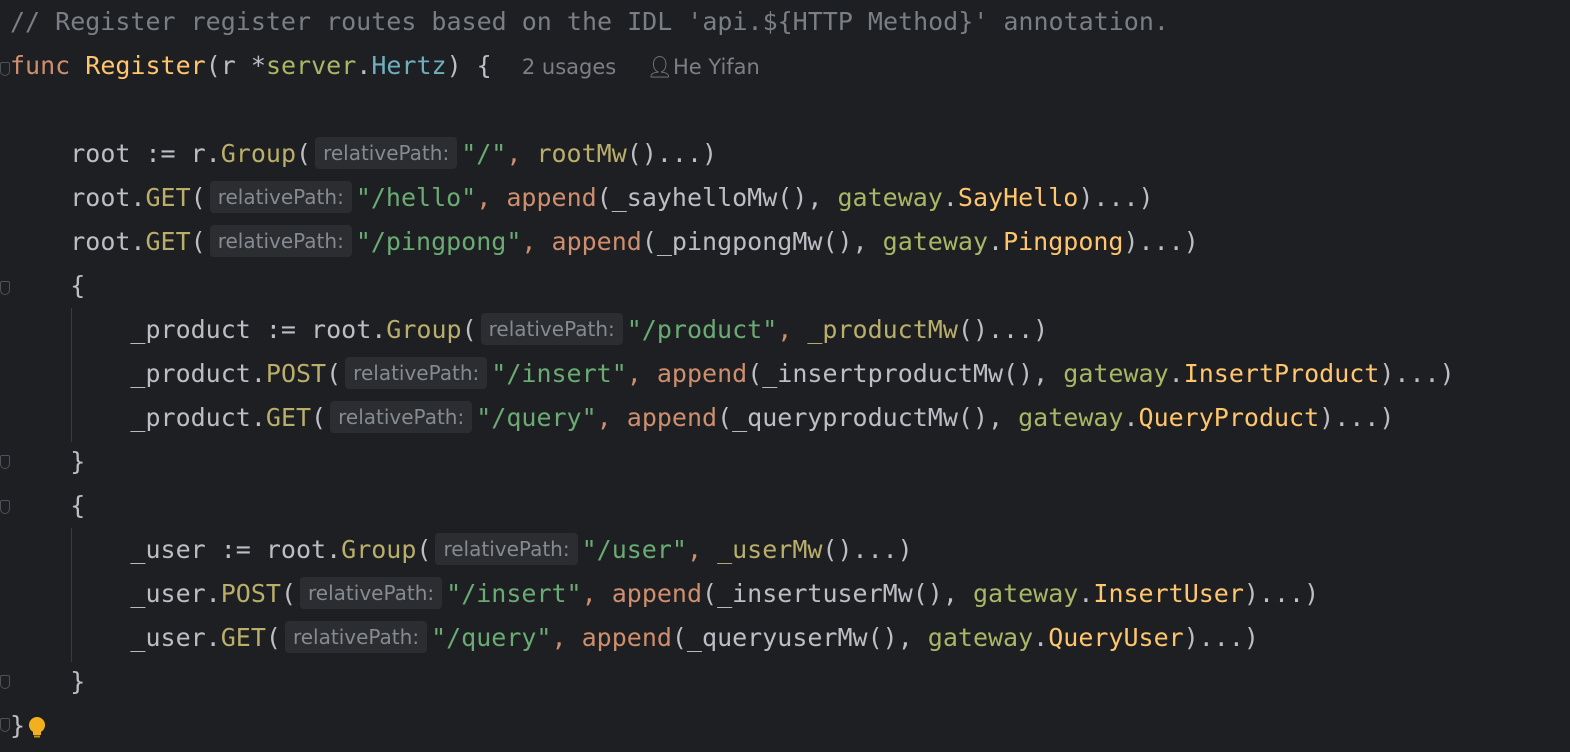 The height and width of the screenshot is (752, 1570). Describe the element at coordinates (1018, 197) in the screenshot. I see `handler-name: SayHello` at that location.